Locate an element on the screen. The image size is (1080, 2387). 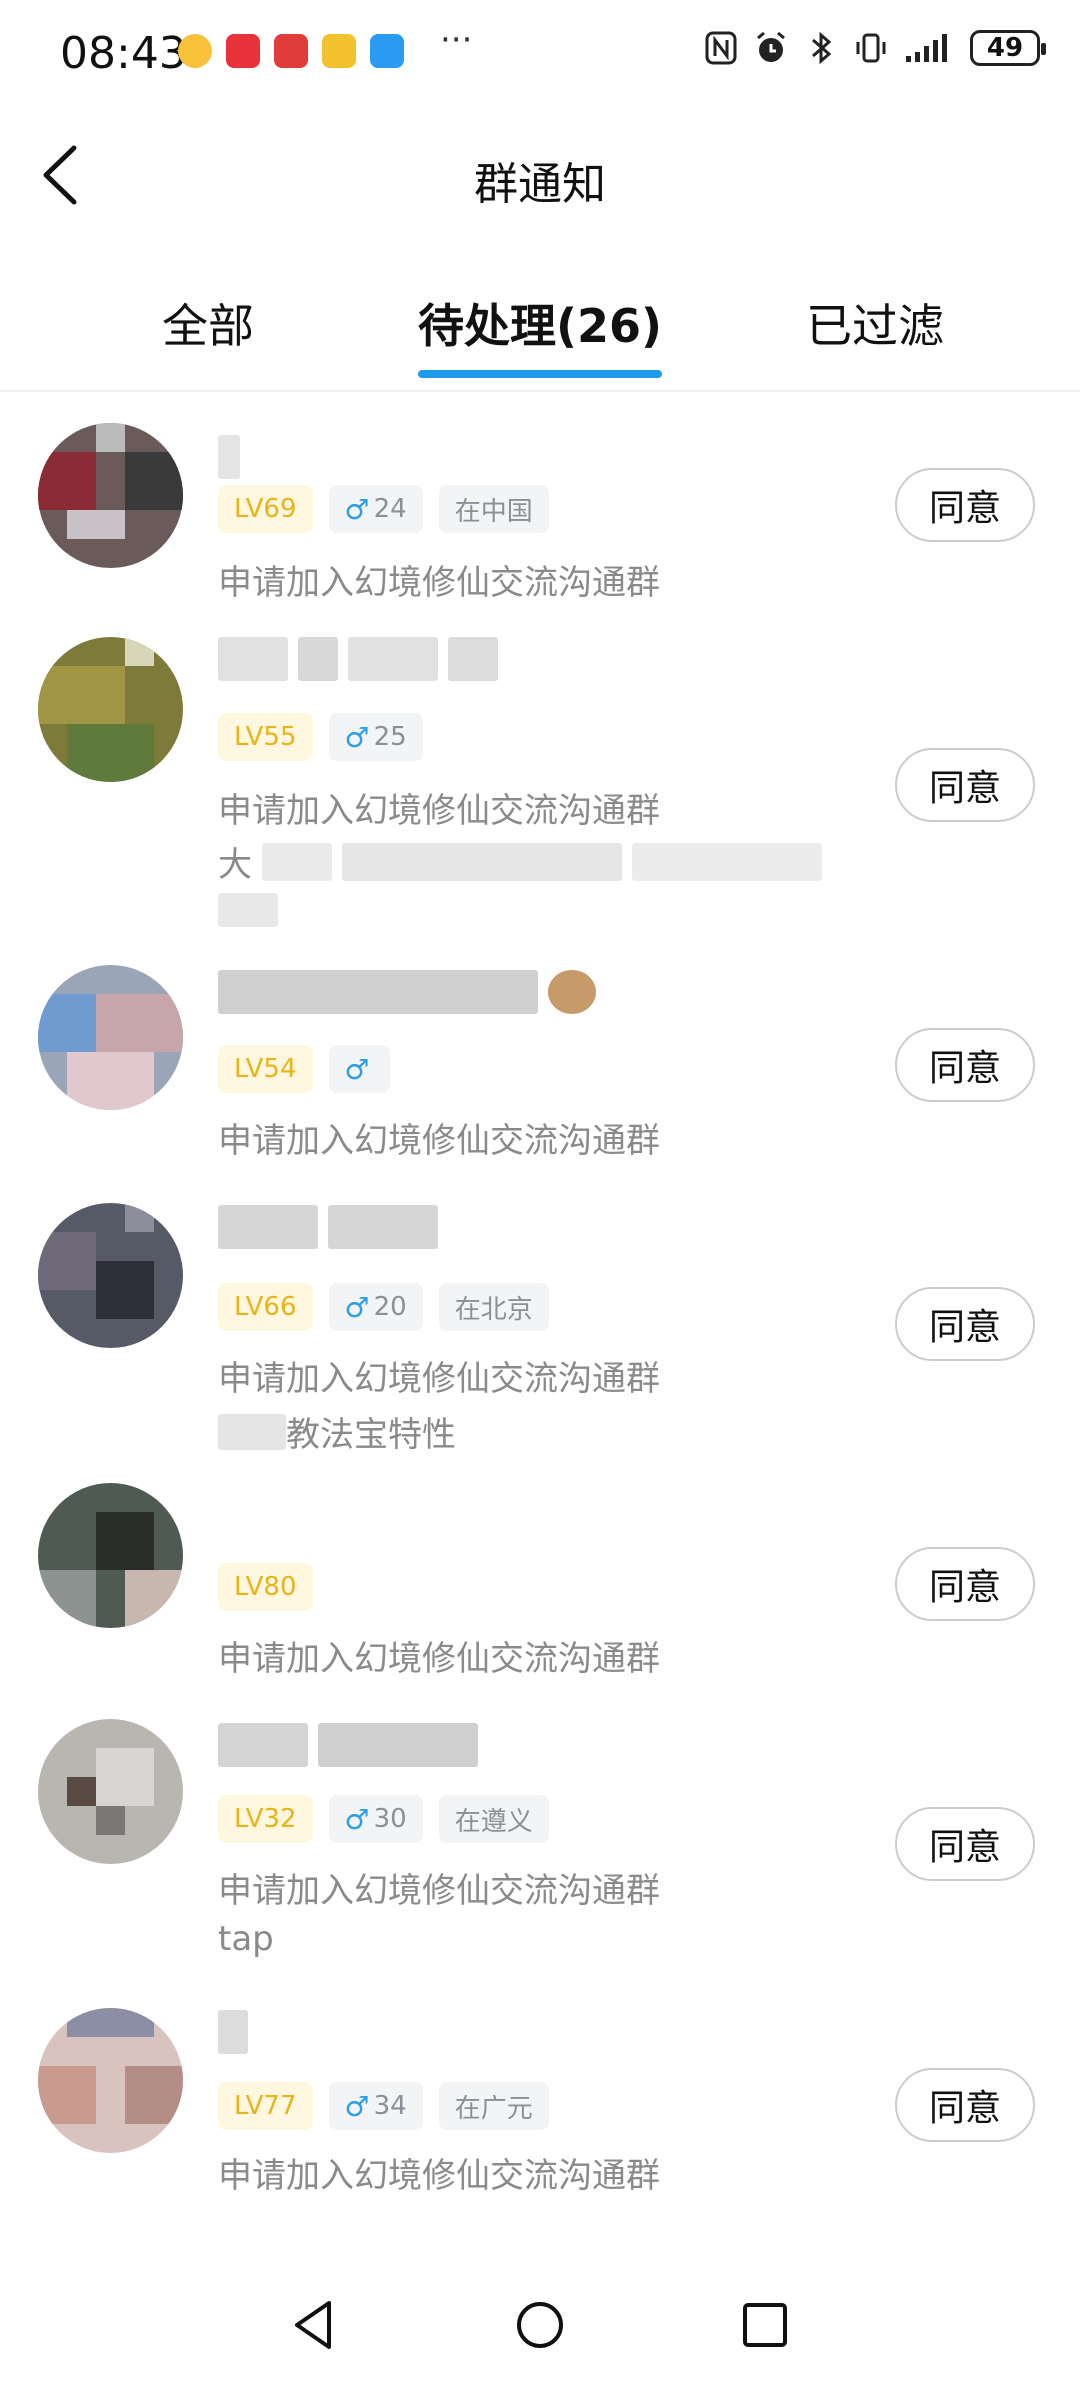
request-message: 教法宝特性 is located at coordinates (337, 1431).